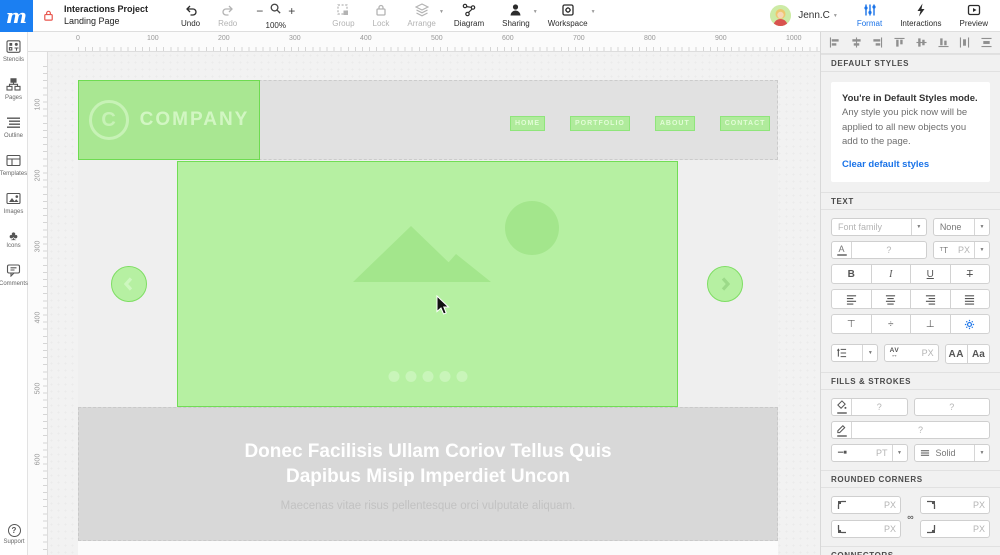 Image resolution: width=1000 pixels, height=555 pixels. What do you see at coordinates (951, 453) in the screenshot?
I see `stroke-style-select: Solid ▼` at bounding box center [951, 453].